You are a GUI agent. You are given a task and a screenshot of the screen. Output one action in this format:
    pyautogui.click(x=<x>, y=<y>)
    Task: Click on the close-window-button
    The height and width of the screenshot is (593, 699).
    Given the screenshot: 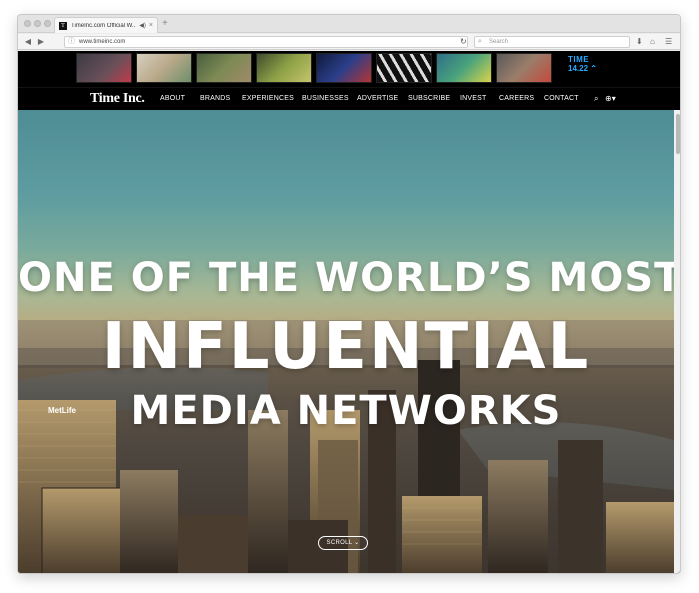 What is the action you would take?
    pyautogui.click(x=27, y=23)
    